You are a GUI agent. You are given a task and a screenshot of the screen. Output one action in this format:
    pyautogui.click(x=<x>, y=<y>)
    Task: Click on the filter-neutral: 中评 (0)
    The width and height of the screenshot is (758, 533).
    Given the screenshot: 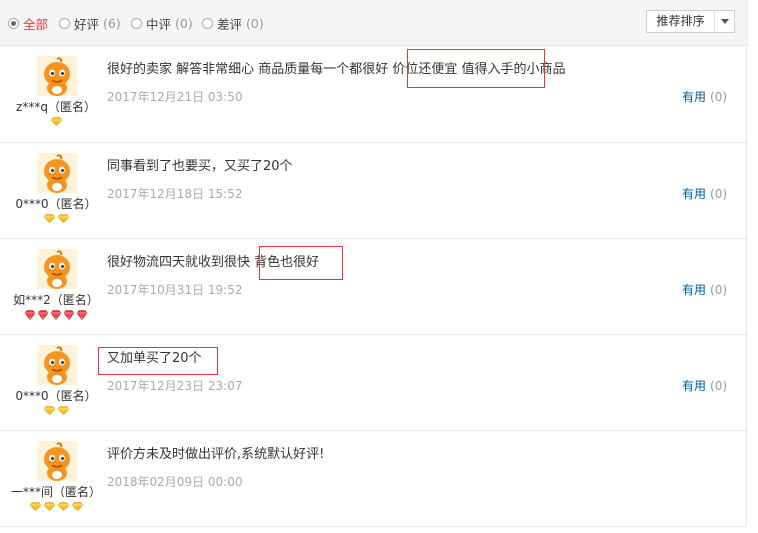 What is the action you would take?
    pyautogui.click(x=162, y=23)
    